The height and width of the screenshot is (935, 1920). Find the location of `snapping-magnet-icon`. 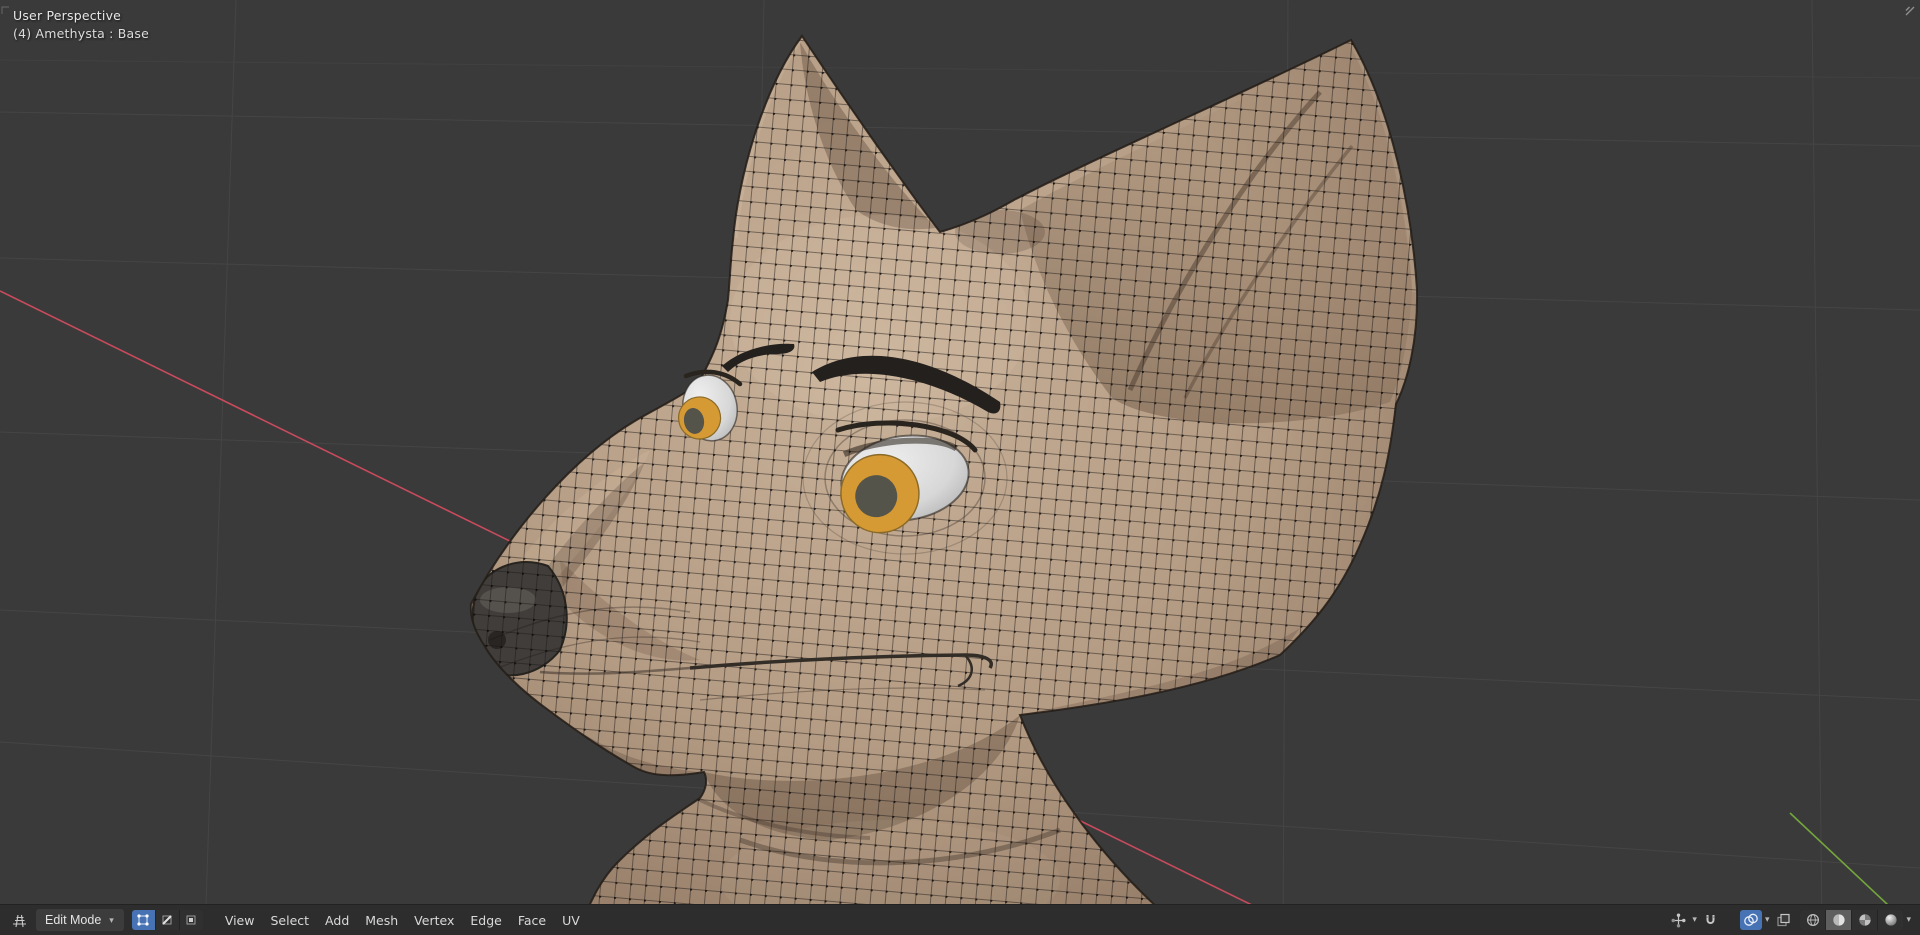

snapping-magnet-icon is located at coordinates (1711, 919).